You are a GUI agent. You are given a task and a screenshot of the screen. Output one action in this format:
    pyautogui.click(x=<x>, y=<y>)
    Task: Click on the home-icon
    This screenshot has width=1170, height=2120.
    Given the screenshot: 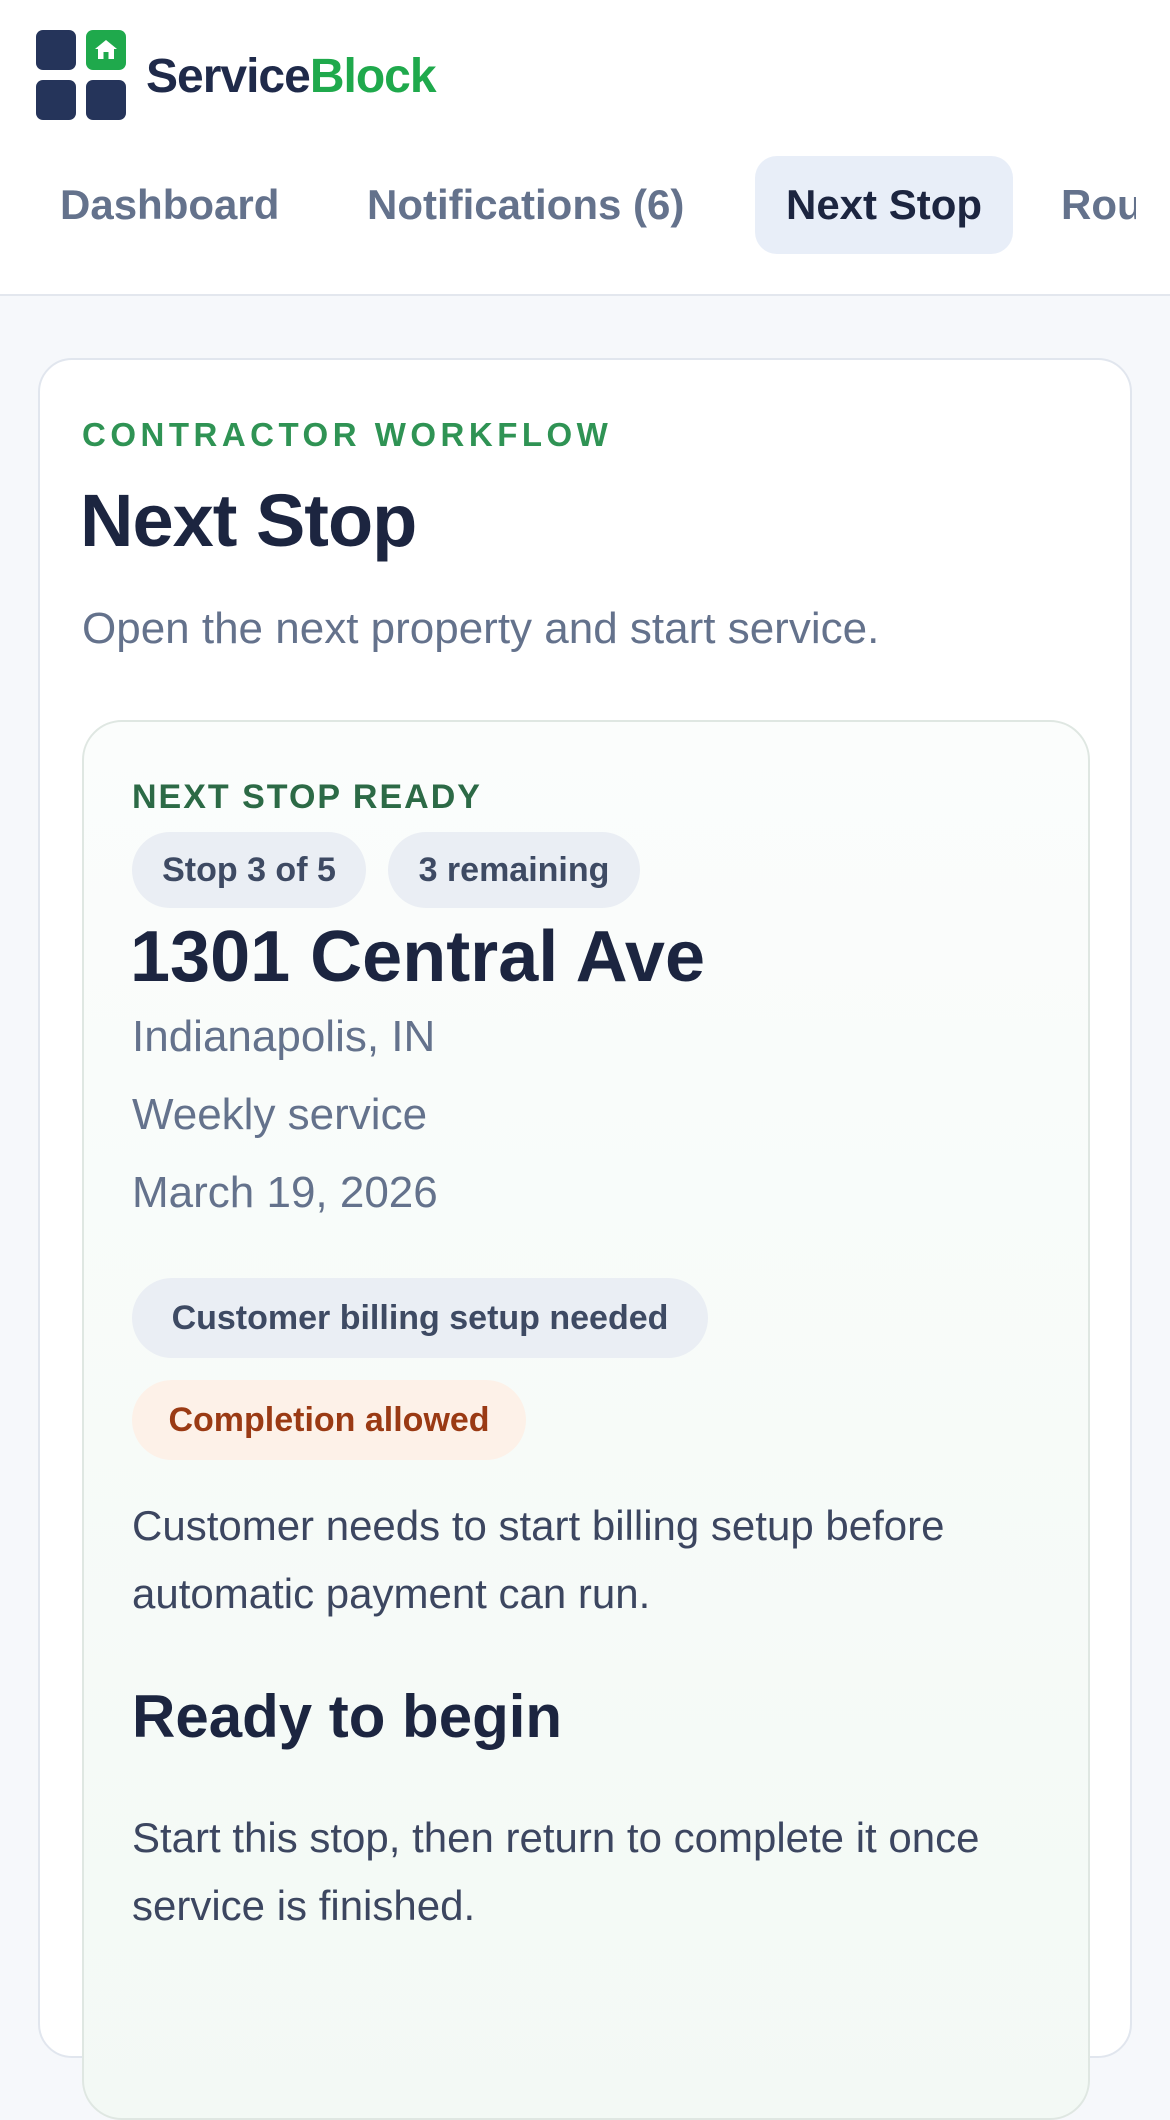 What is the action you would take?
    pyautogui.click(x=106, y=49)
    